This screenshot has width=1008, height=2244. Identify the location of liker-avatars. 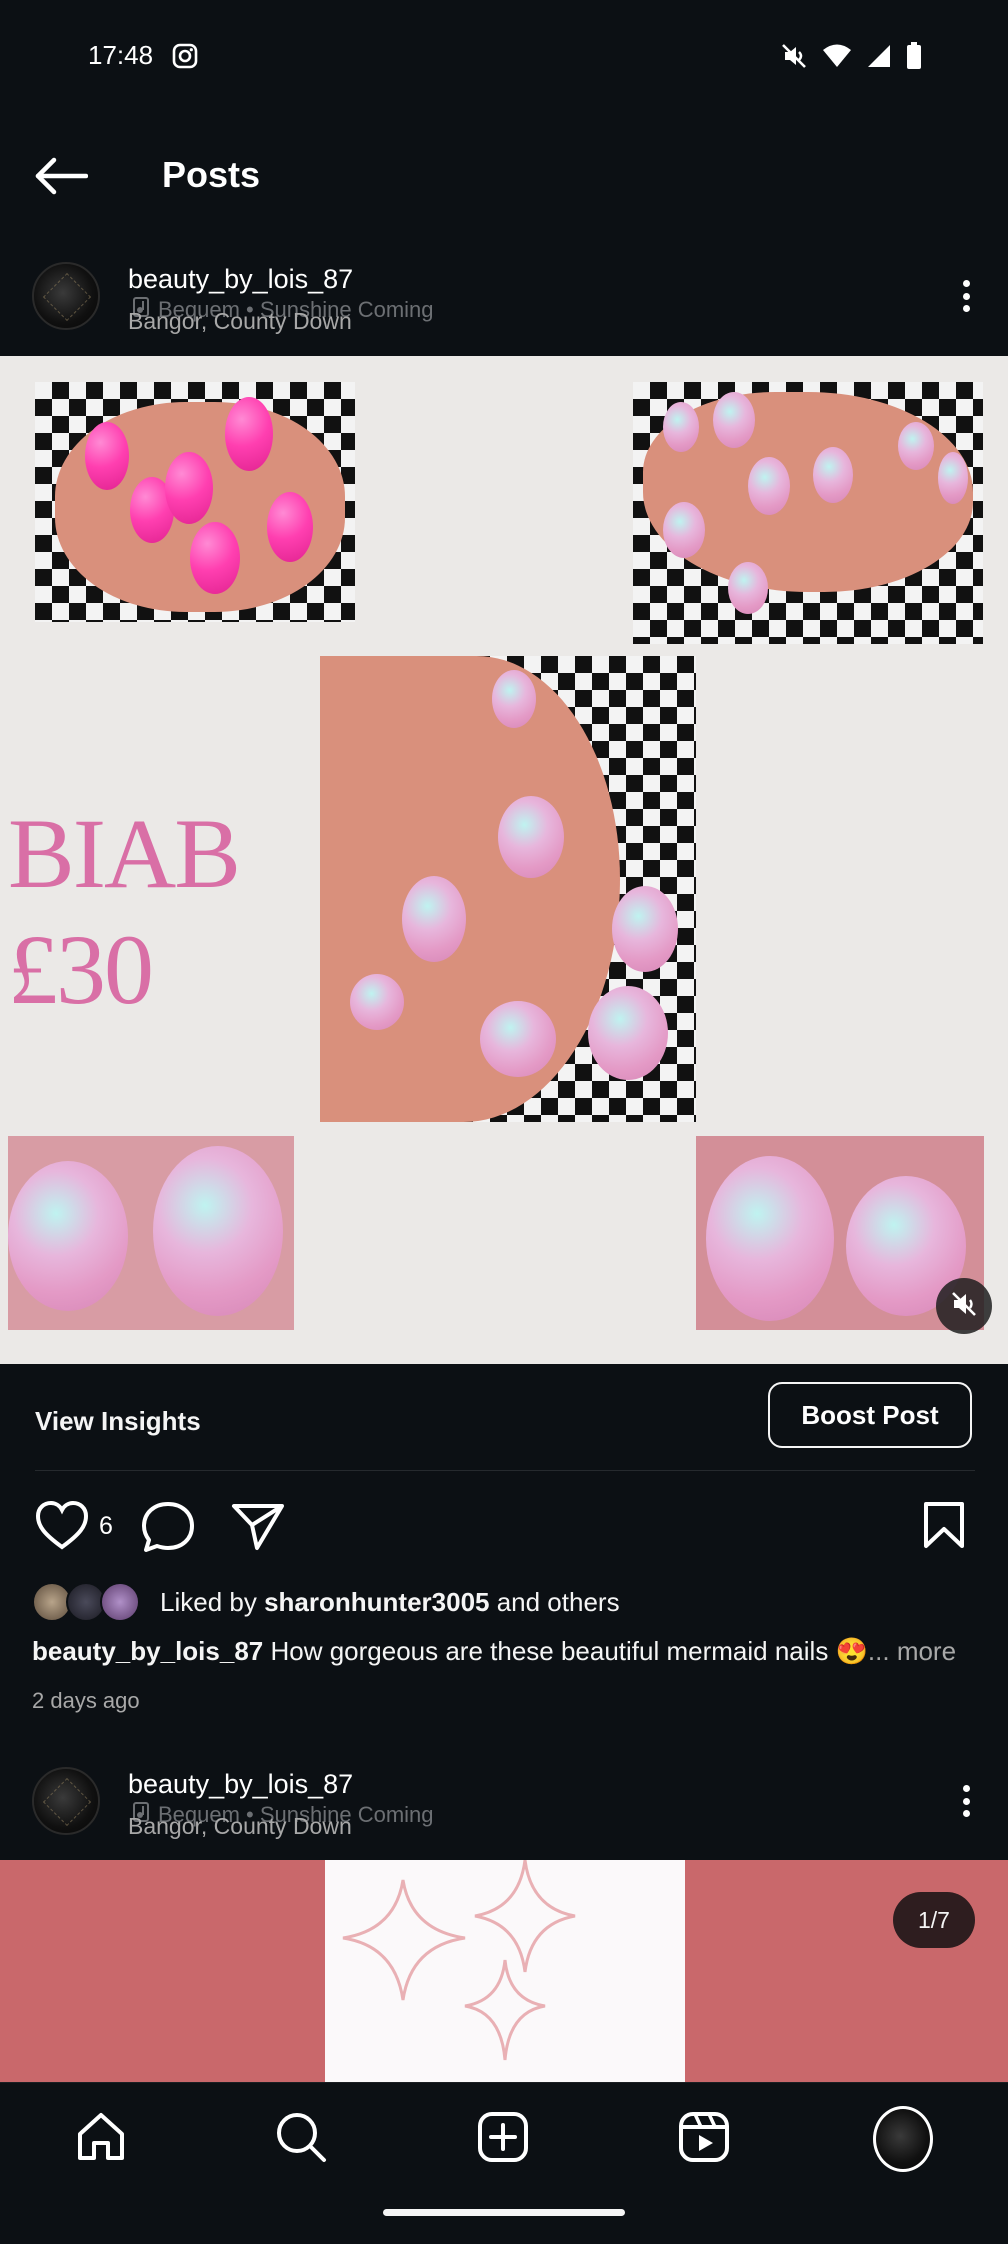
(87, 1602).